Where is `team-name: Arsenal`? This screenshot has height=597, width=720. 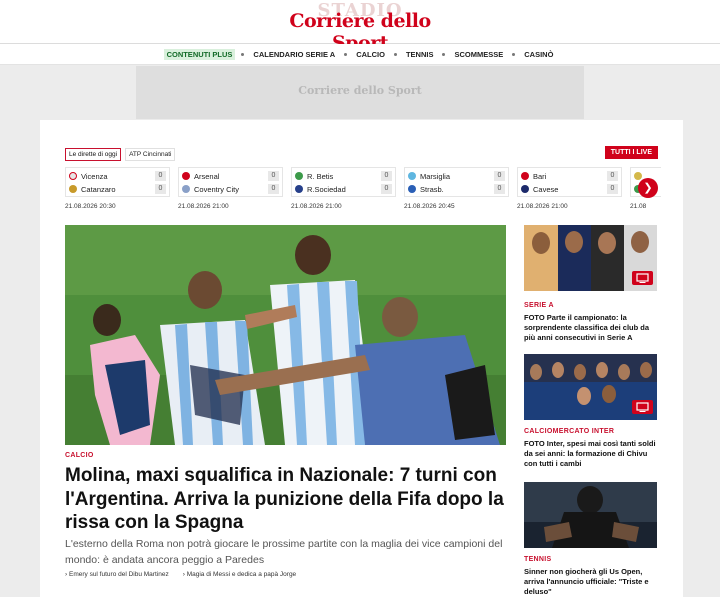 team-name: Arsenal is located at coordinates (207, 176).